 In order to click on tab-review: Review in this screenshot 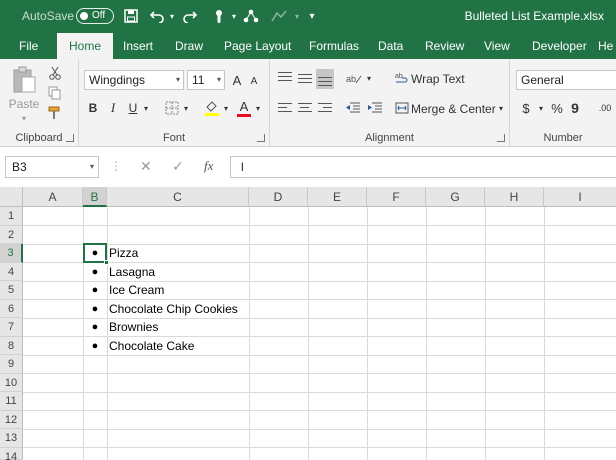, I will do `click(444, 46)`.